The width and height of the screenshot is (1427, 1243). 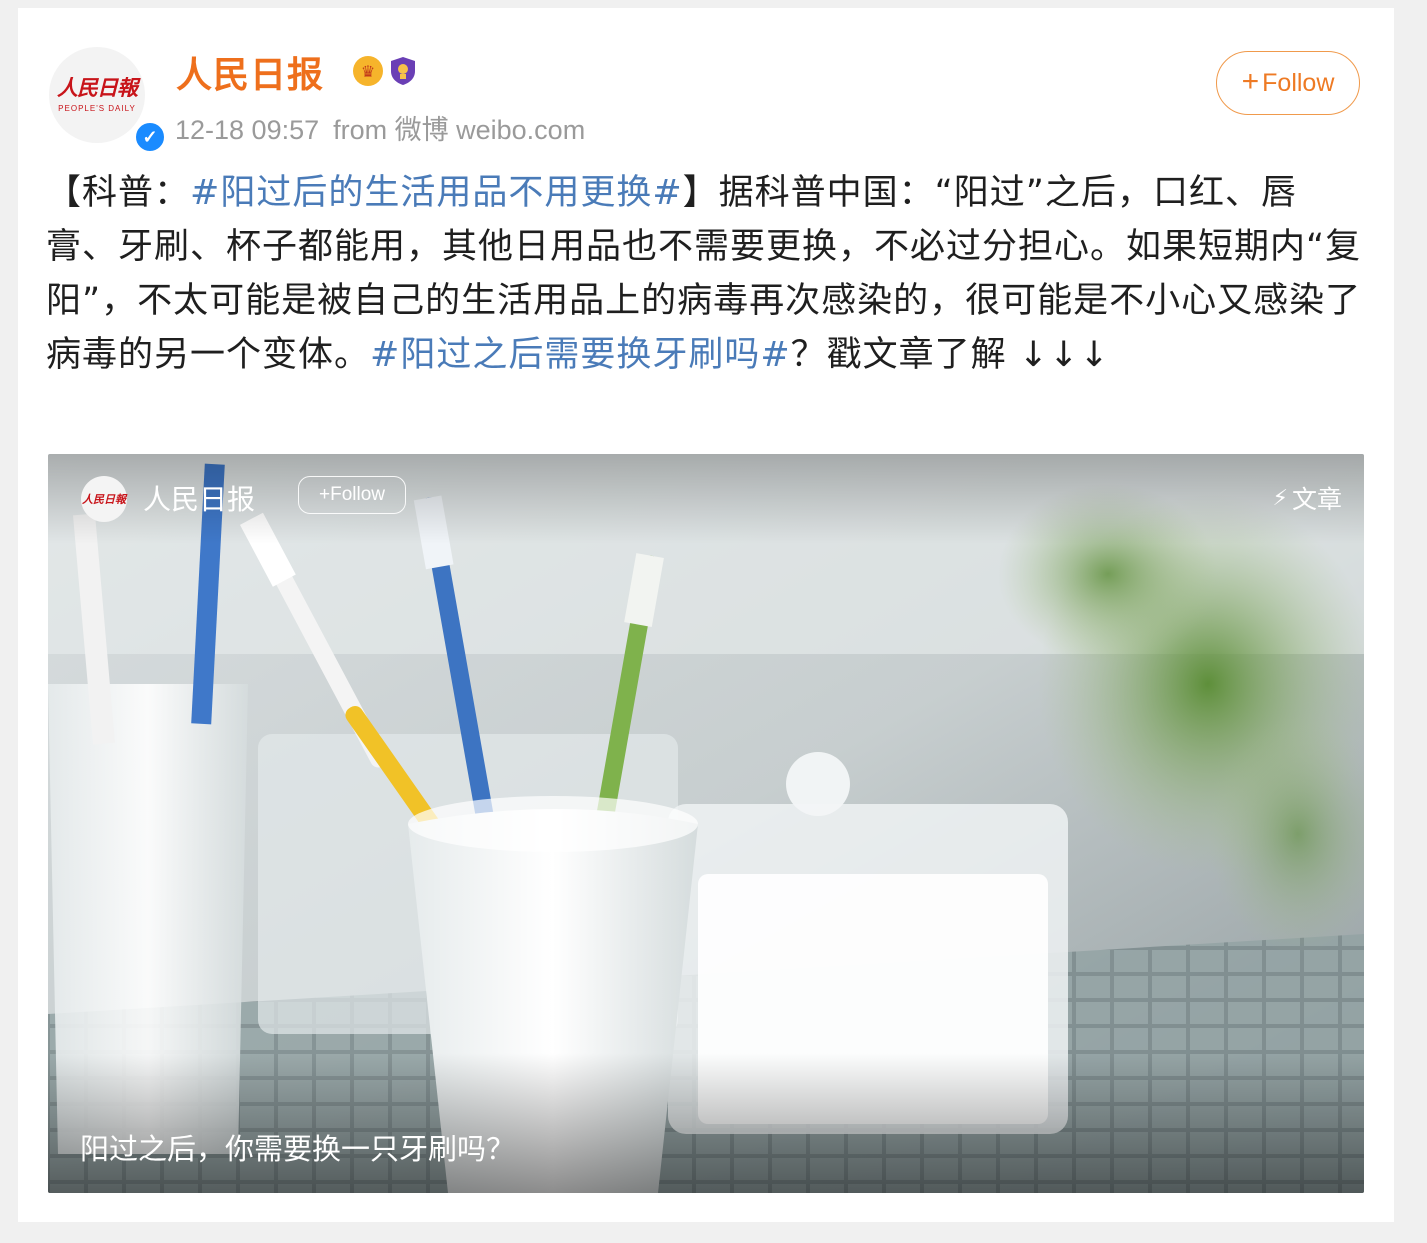 What do you see at coordinates (104, 499) in the screenshot?
I see `article-avatar: 人民日報` at bounding box center [104, 499].